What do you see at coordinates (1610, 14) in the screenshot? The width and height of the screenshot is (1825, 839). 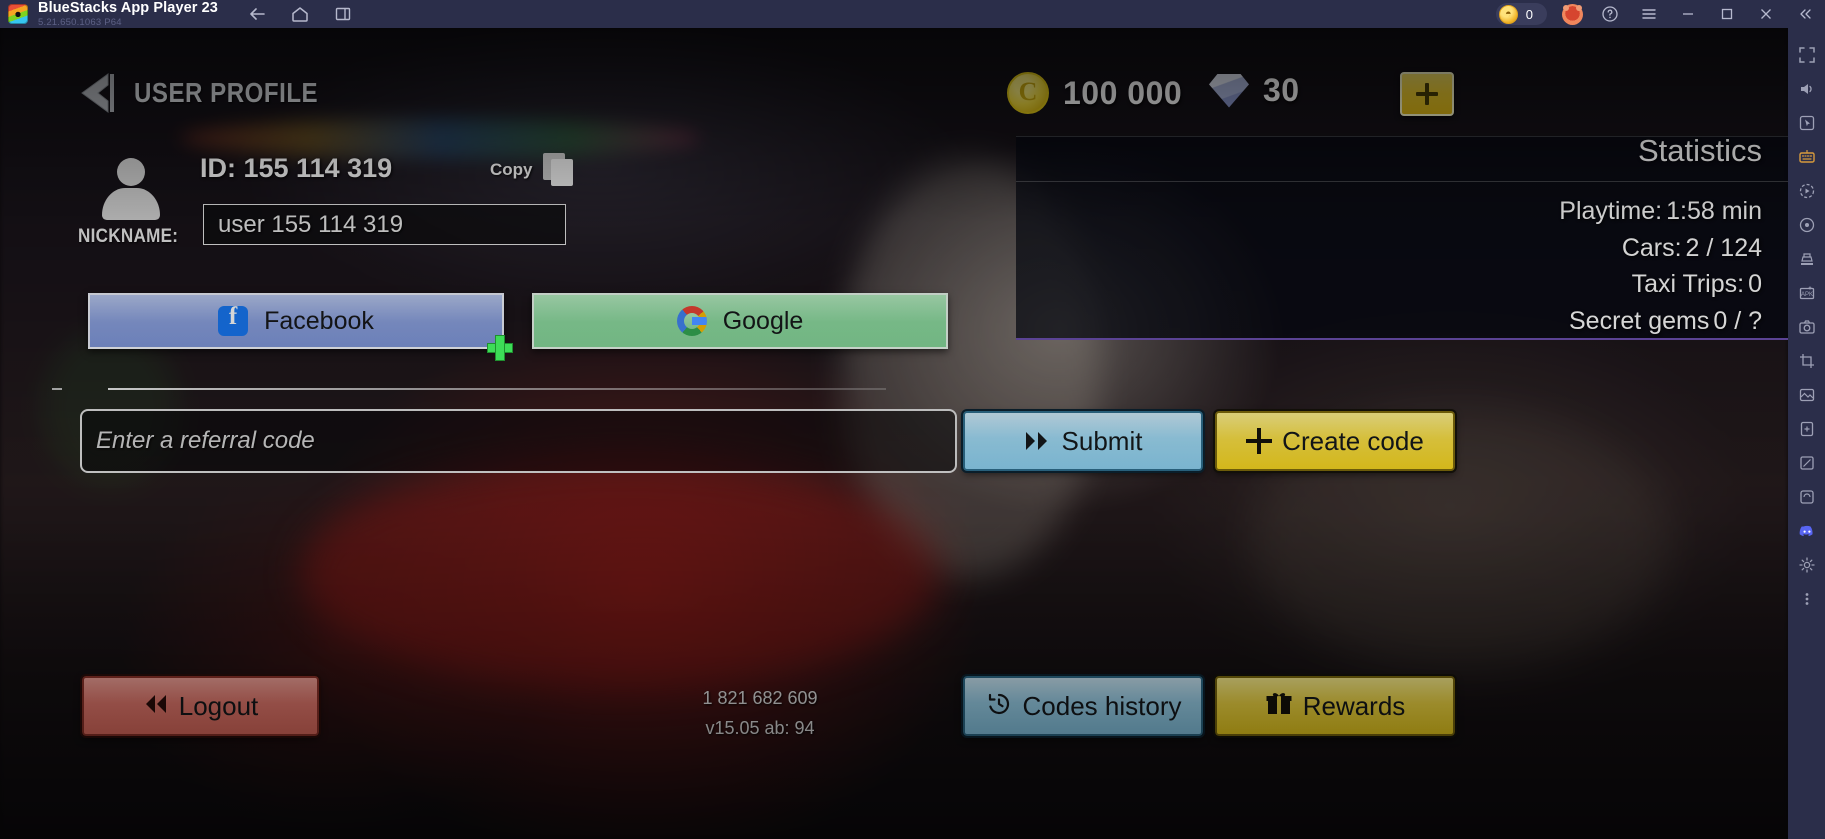 I see `help-icon` at bounding box center [1610, 14].